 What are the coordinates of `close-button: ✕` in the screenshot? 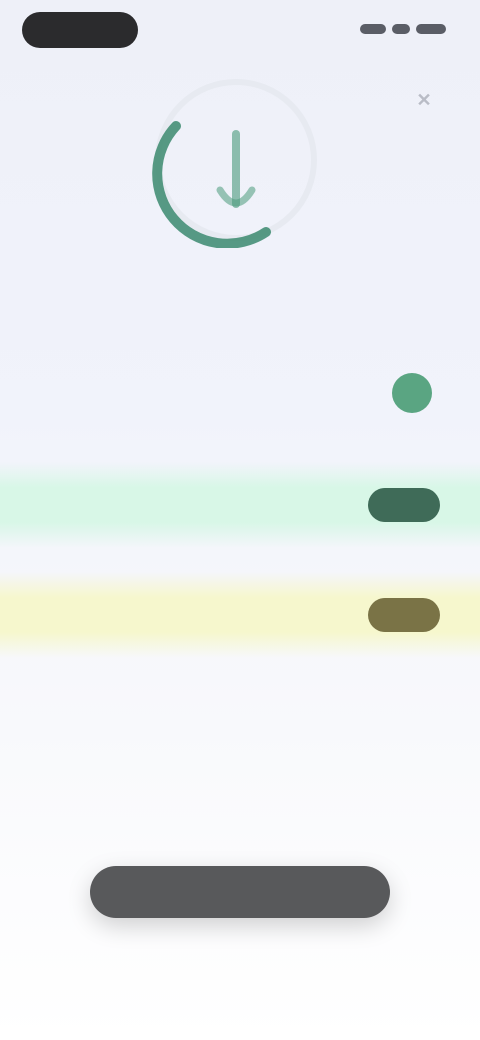 It's located at (424, 100).